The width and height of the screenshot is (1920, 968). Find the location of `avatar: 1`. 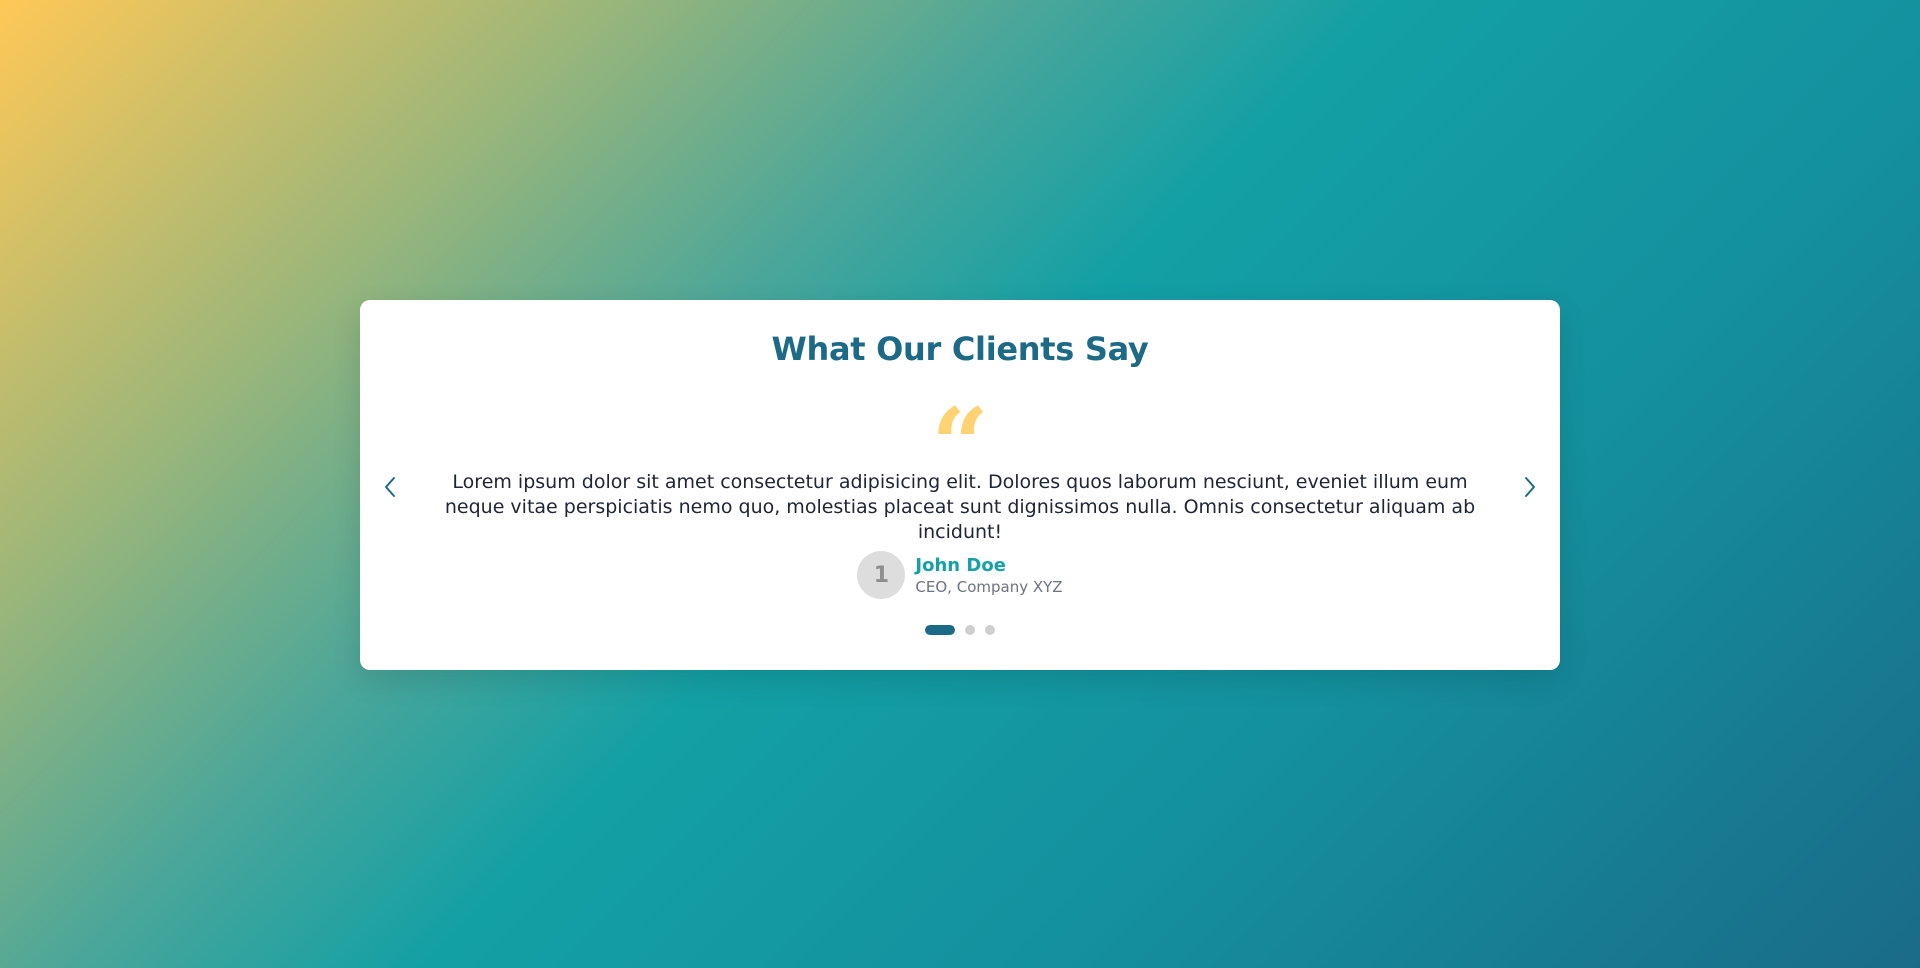

avatar: 1 is located at coordinates (881, 575).